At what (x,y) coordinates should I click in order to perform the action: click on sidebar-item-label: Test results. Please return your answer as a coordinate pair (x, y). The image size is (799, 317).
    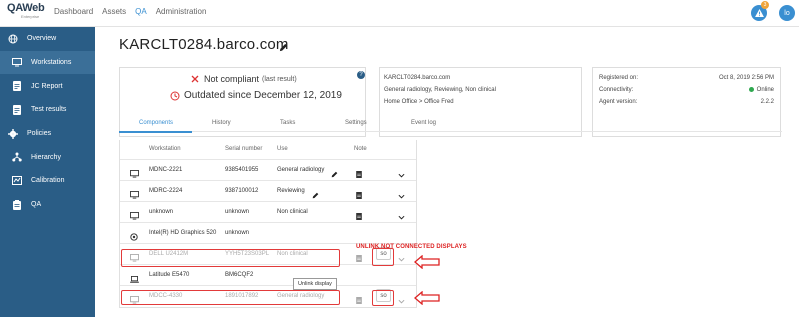
    Looking at the image, I should click on (49, 110).